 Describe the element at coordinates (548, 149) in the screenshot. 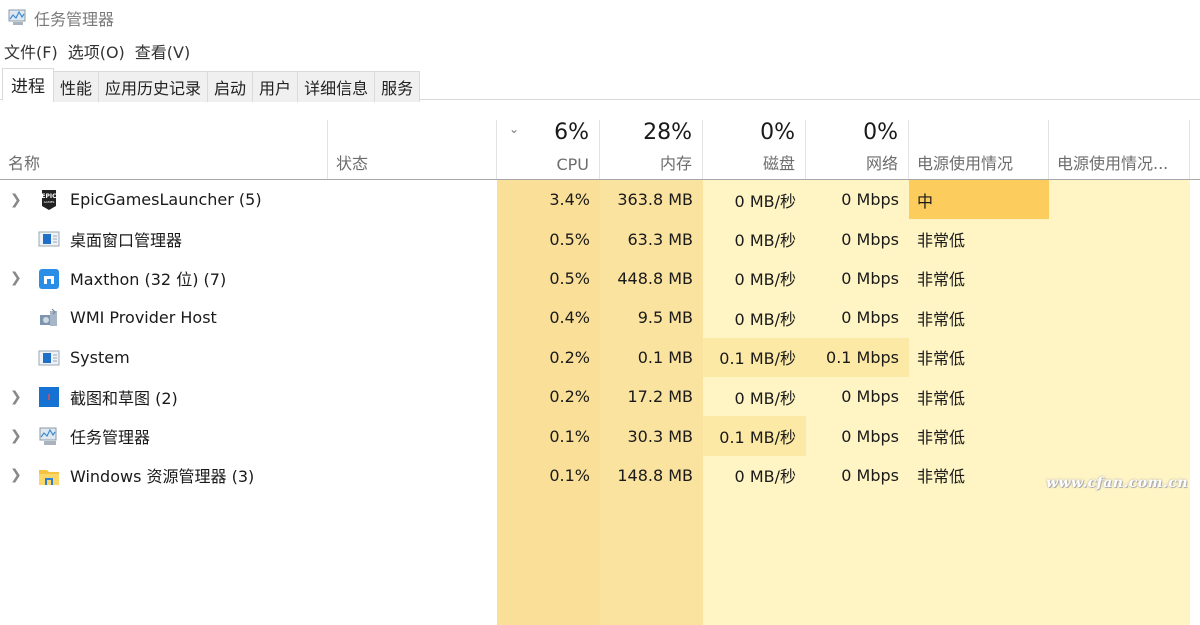

I see `column-header-cpu: ⌄ 6% CPU` at that location.